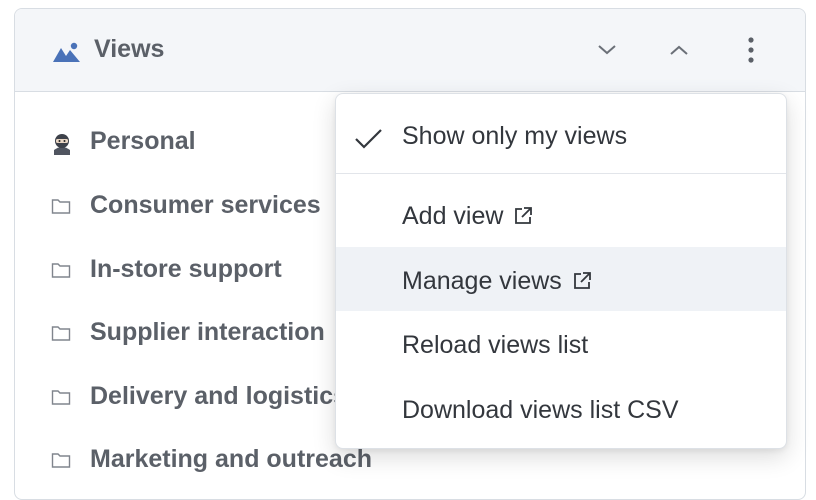 Image resolution: width=816 pixels, height=500 pixels. What do you see at coordinates (219, 396) in the screenshot?
I see `view-item-label: Delivery and logistics` at bounding box center [219, 396].